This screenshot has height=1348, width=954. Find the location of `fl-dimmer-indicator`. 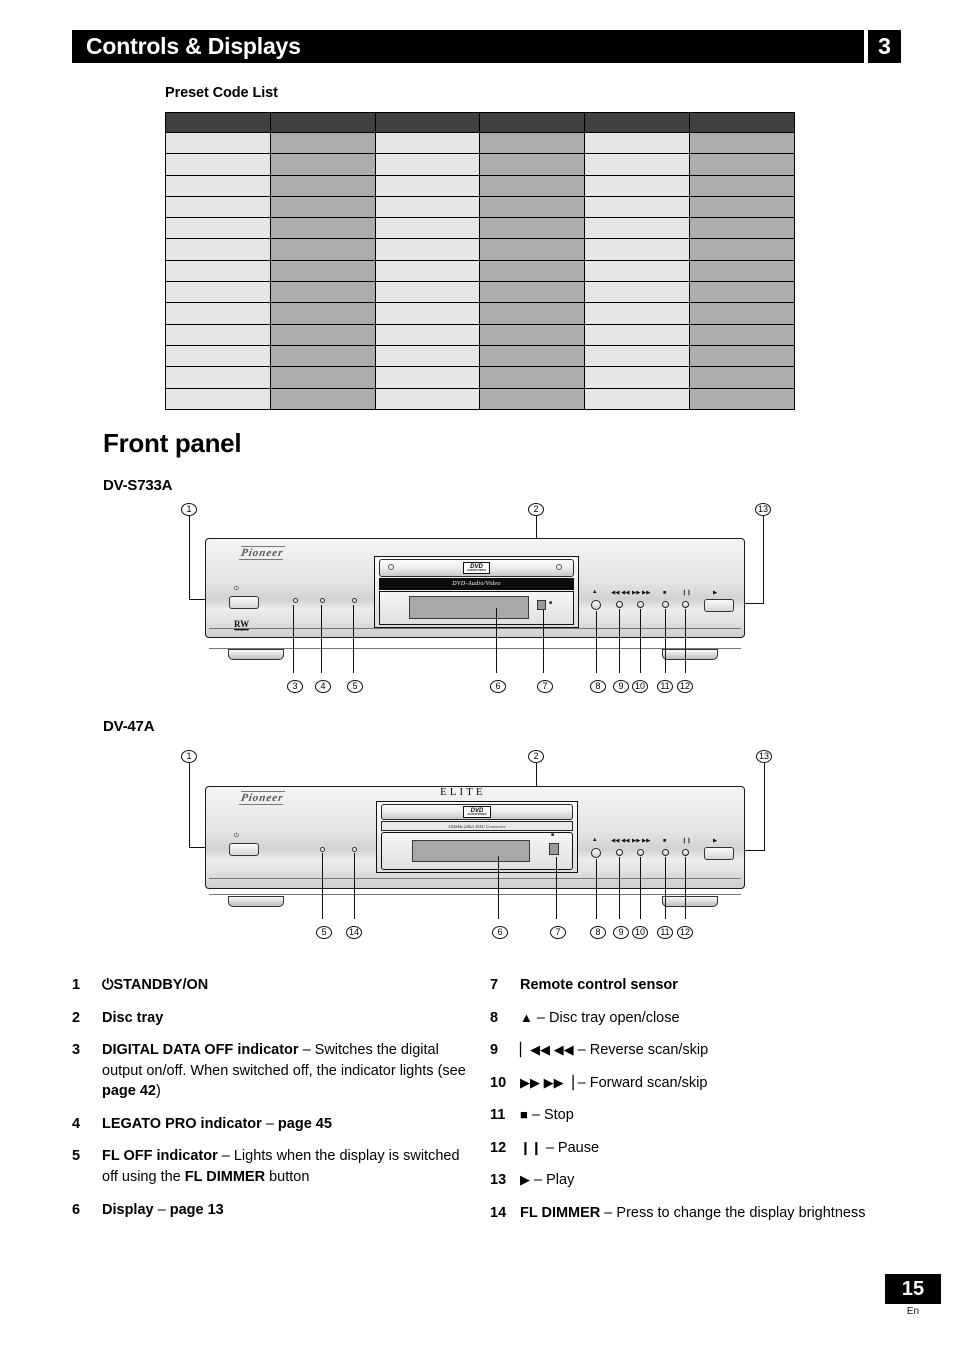

fl-dimmer-indicator is located at coordinates (354, 849).